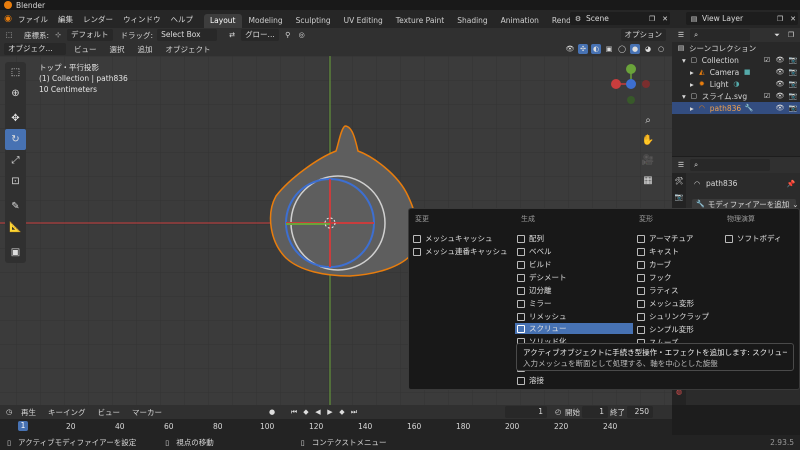 The image size is (800, 450). Describe the element at coordinates (742, 18) in the screenshot. I see `view-layer-selector: ▤ View Layer ❐ ✕` at that location.